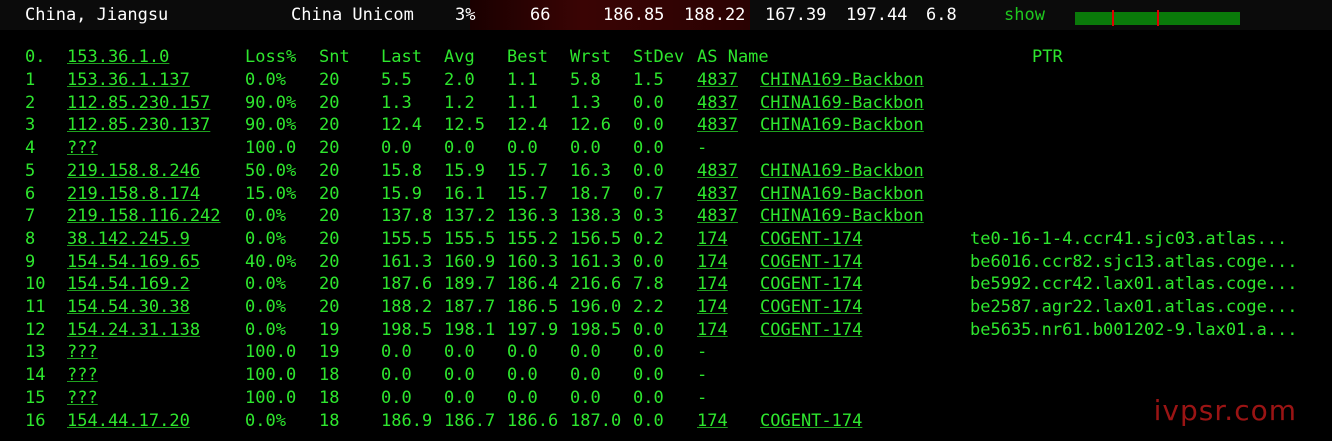 Image resolution: width=1332 pixels, height=441 pixels. I want to click on hop-loss: 0.0%, so click(265, 420).